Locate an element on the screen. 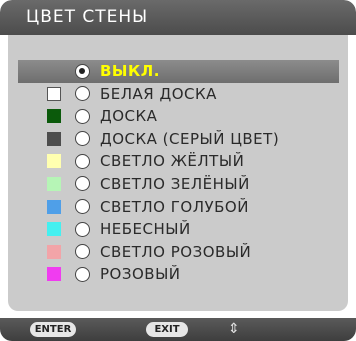  option-label: СВЕТЛО РОЗОВЫЙ is located at coordinates (176, 251).